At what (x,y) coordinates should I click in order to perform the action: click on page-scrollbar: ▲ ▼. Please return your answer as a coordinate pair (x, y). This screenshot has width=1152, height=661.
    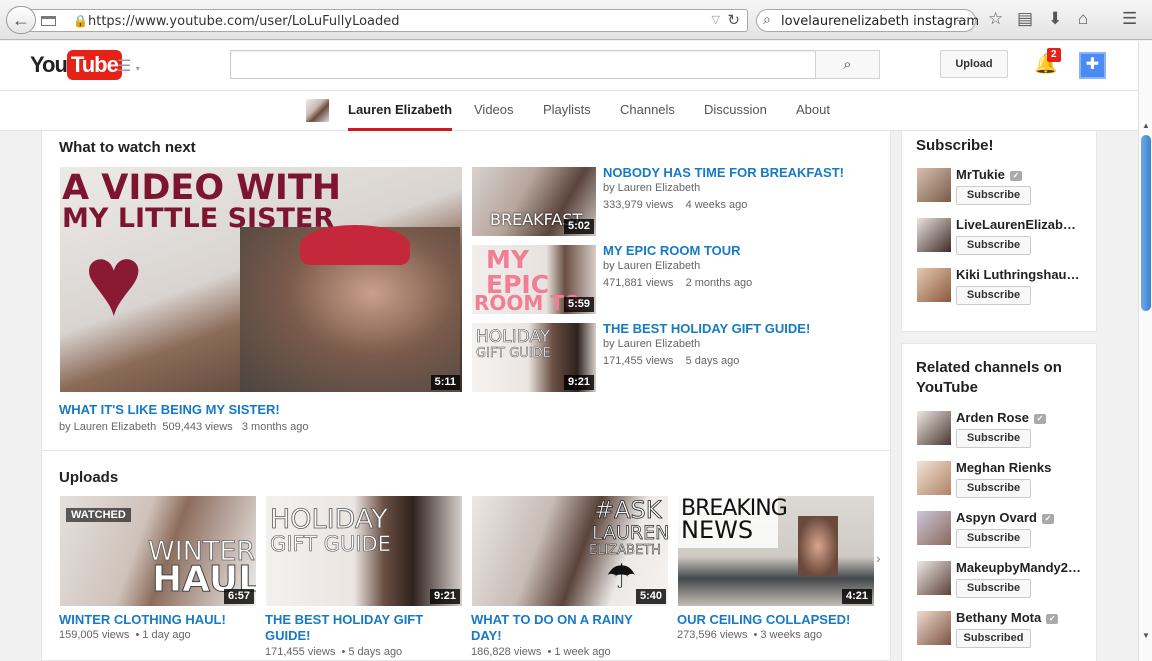
    Looking at the image, I should click on (1145, 351).